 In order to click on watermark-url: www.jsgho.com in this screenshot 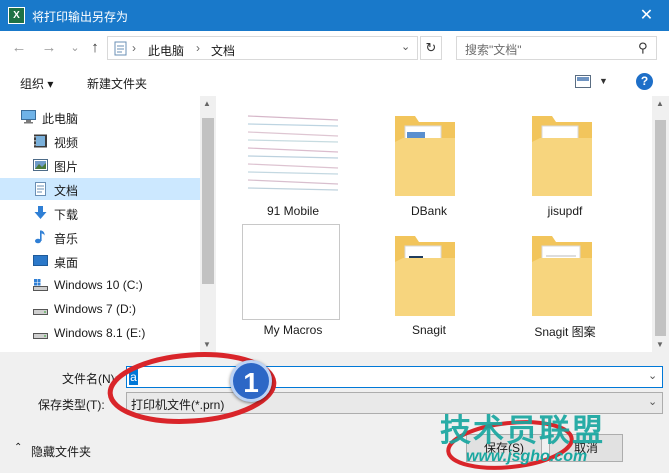, I will do `click(527, 456)`.